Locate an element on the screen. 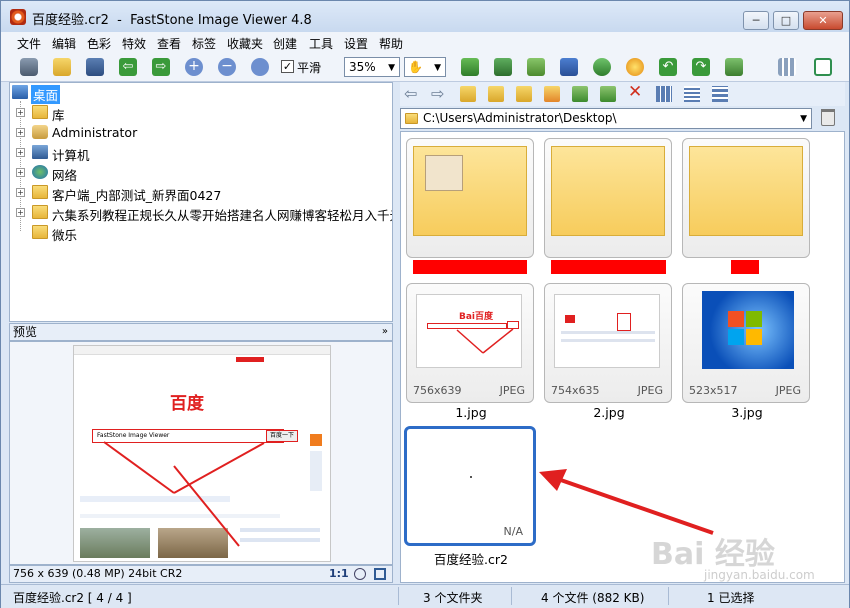 The width and height of the screenshot is (850, 608). status-selected: 1 已选择 is located at coordinates (731, 598).